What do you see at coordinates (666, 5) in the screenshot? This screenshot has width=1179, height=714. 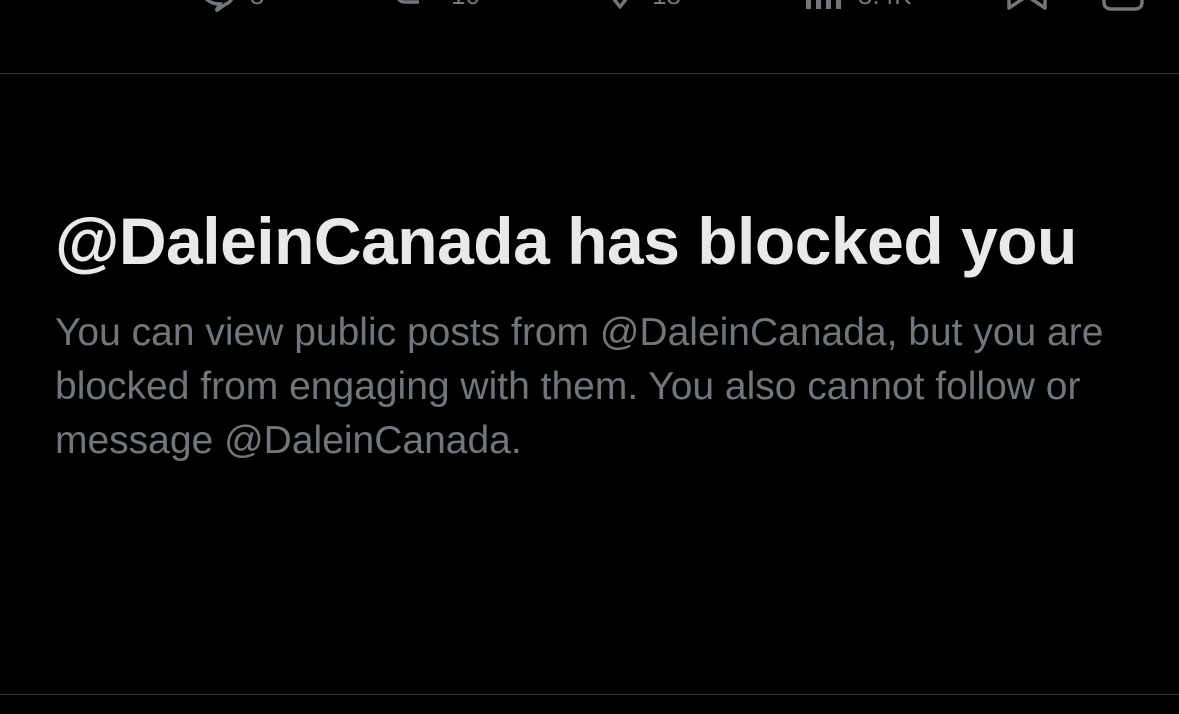 I see `like-count: 18` at bounding box center [666, 5].